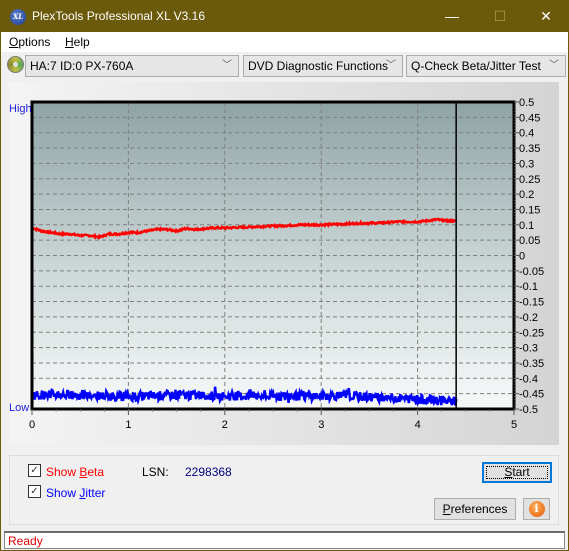 The image size is (569, 551). I want to click on function-select-value: DVD Diagnostic Functions, so click(318, 66).